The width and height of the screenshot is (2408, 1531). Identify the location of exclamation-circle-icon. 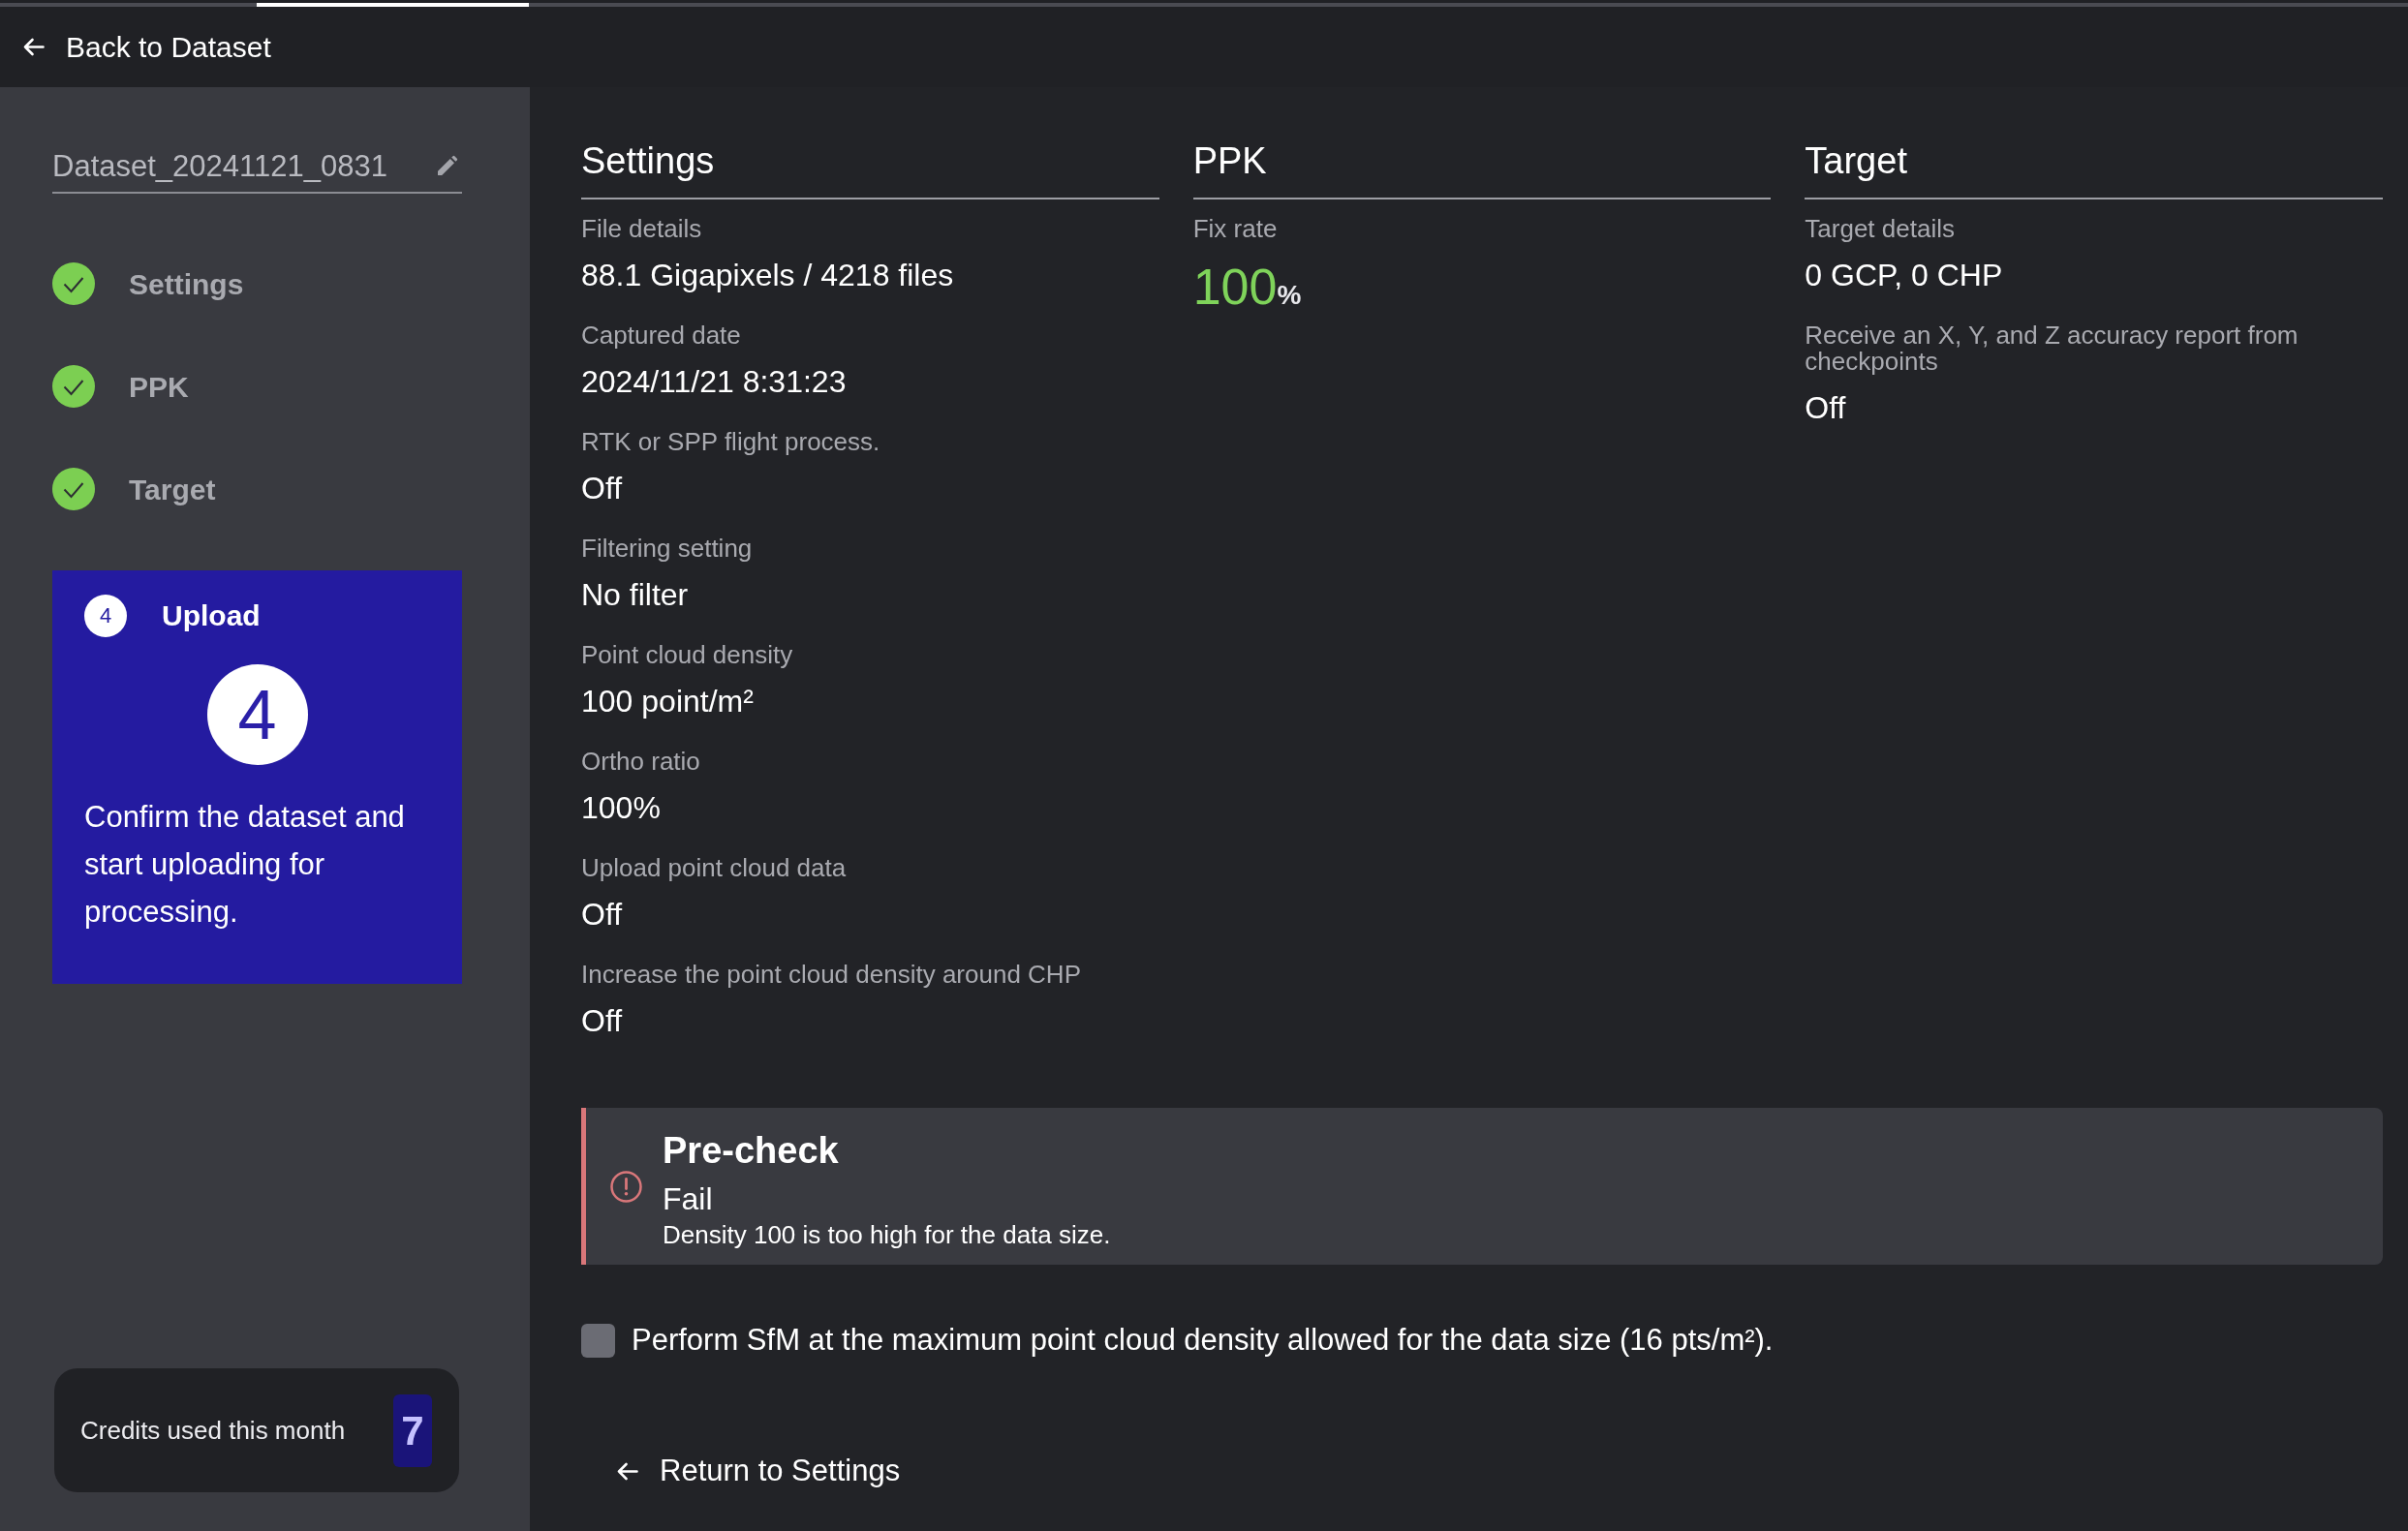
(626, 1186).